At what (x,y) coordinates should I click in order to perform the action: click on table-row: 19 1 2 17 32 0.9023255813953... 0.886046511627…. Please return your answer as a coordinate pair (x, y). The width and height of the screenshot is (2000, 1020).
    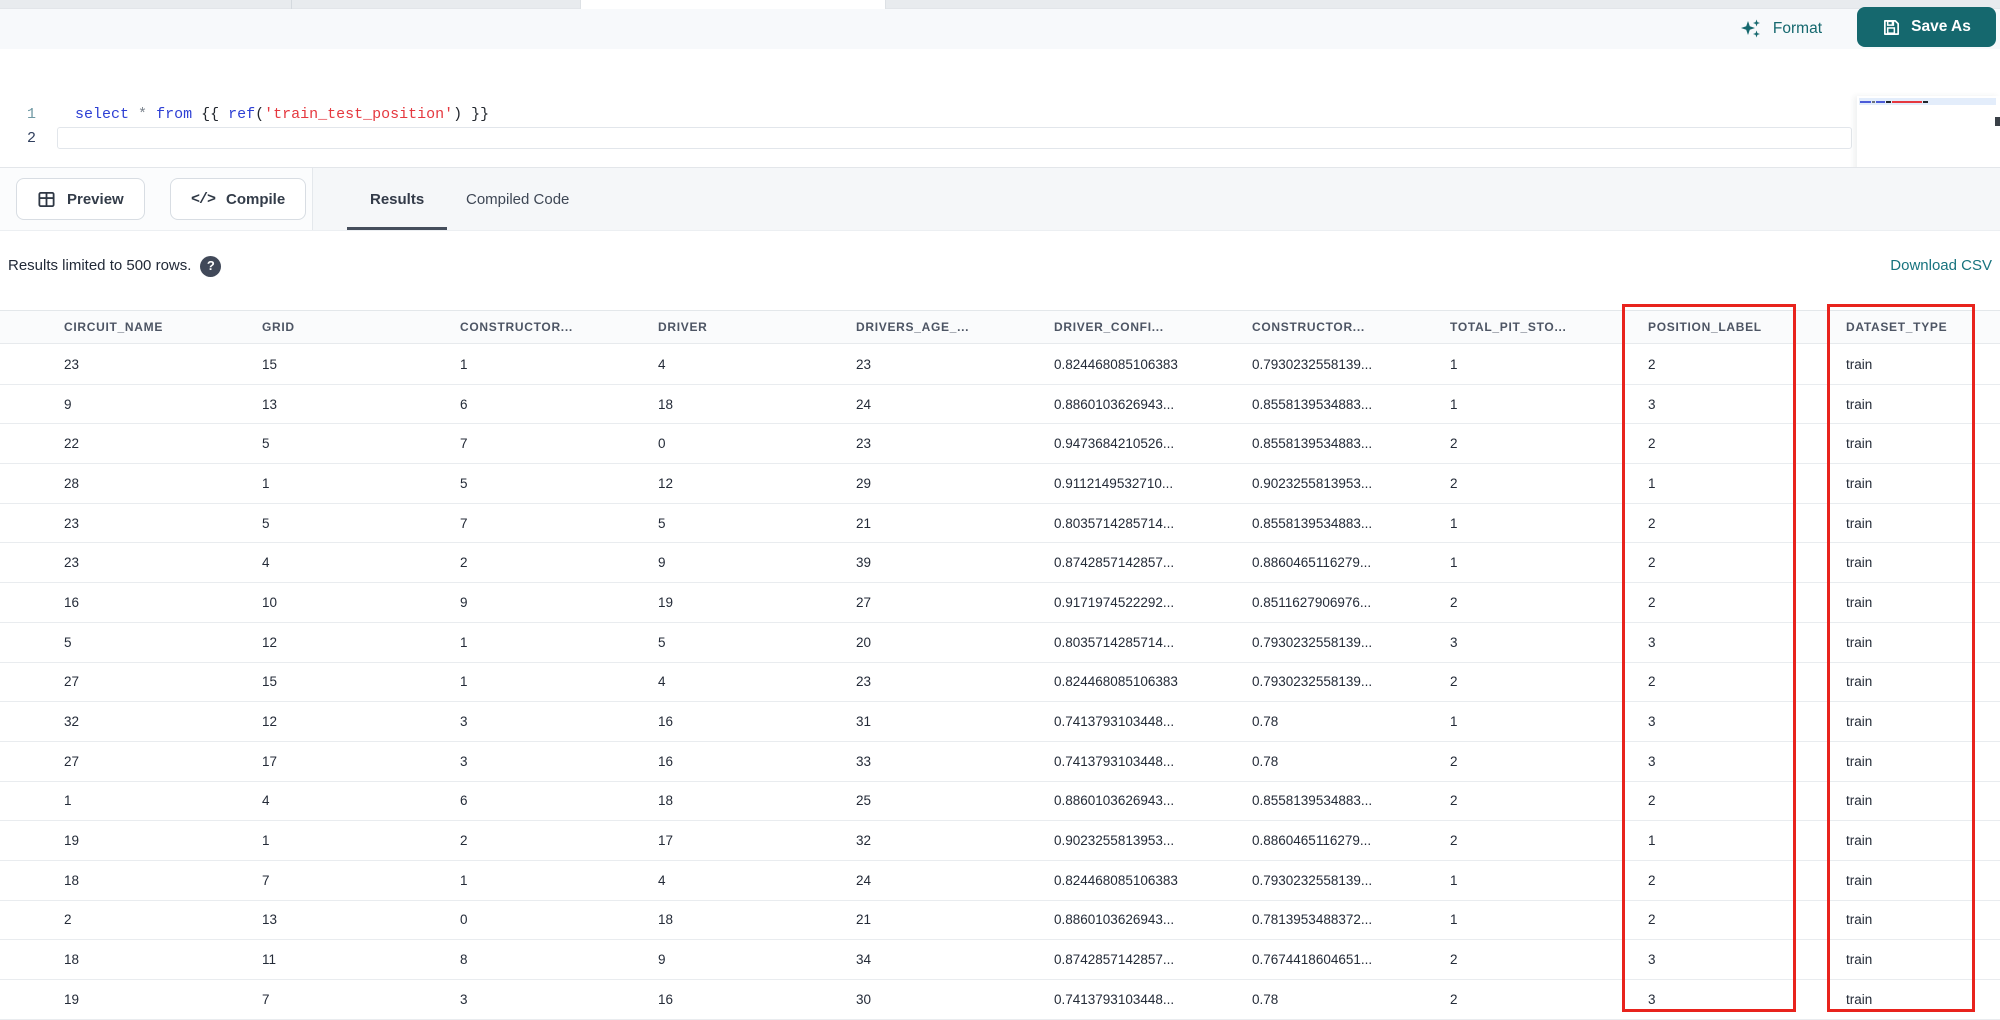
    Looking at the image, I should click on (1000, 841).